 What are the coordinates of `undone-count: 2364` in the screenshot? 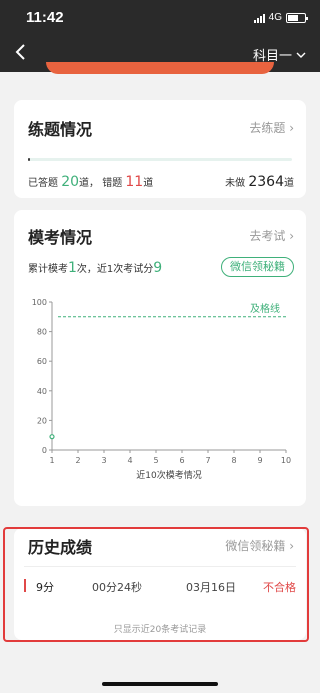 It's located at (266, 182).